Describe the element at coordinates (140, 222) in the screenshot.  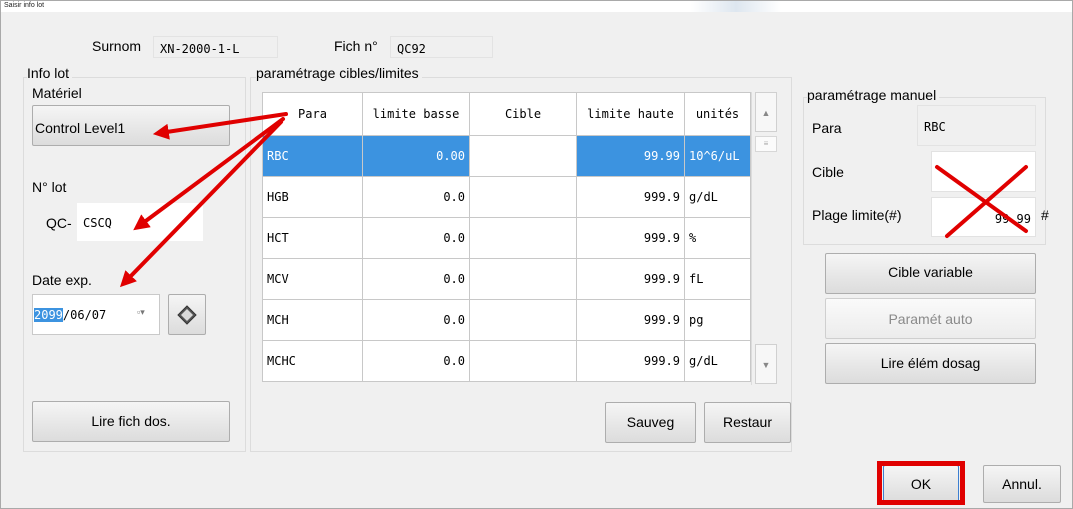
I see `lot-input: CSCQ` at that location.